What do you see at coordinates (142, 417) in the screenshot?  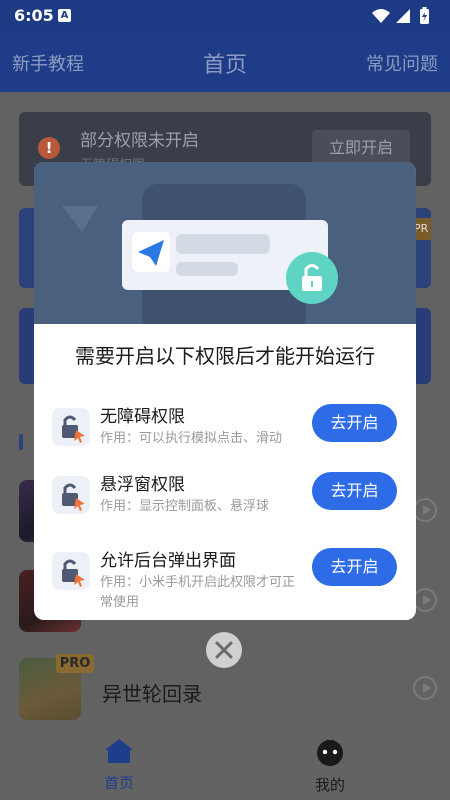 I see `permission-title: 无障碍权限` at bounding box center [142, 417].